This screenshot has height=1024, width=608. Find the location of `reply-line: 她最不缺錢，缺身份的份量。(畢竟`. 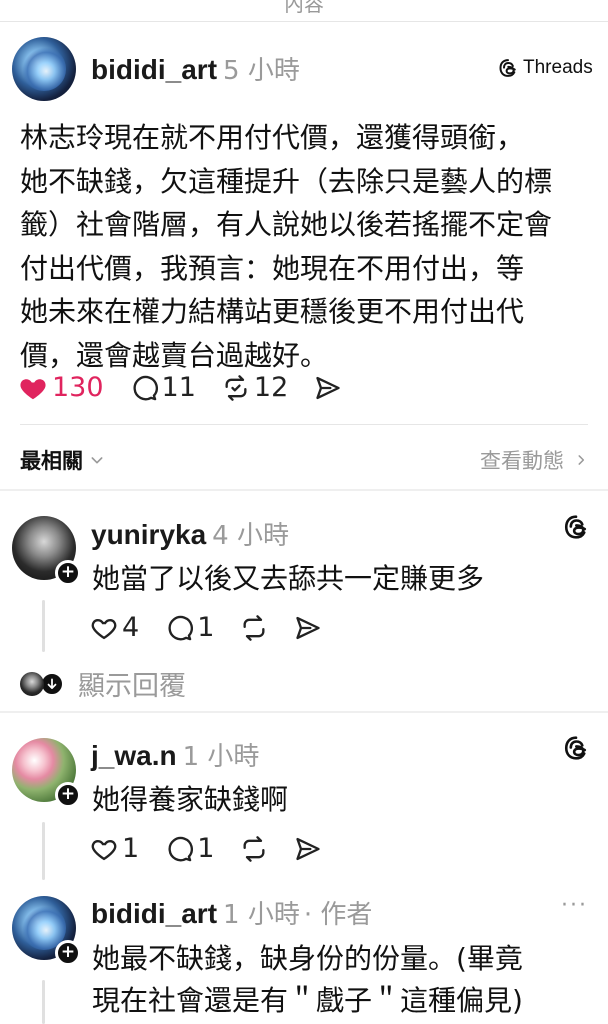

reply-line: 她最不缺錢，缺身份的份量。(畢竟 is located at coordinates (307, 958).